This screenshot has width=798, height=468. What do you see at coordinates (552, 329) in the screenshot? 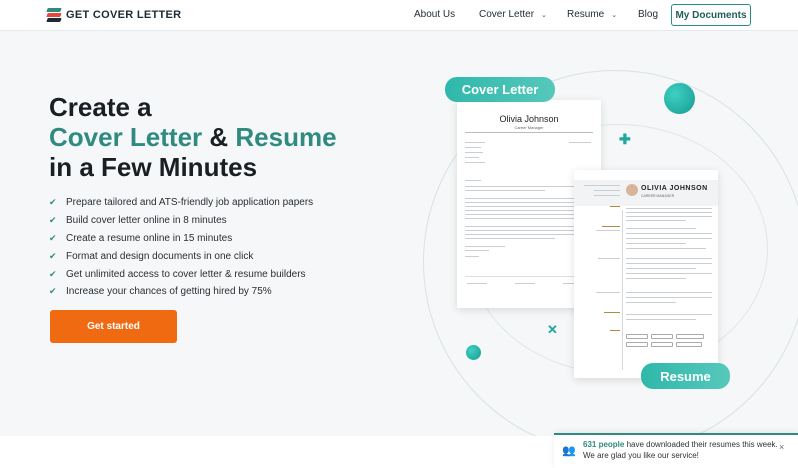
I see `x-sparkle-icon: ✕` at bounding box center [552, 329].